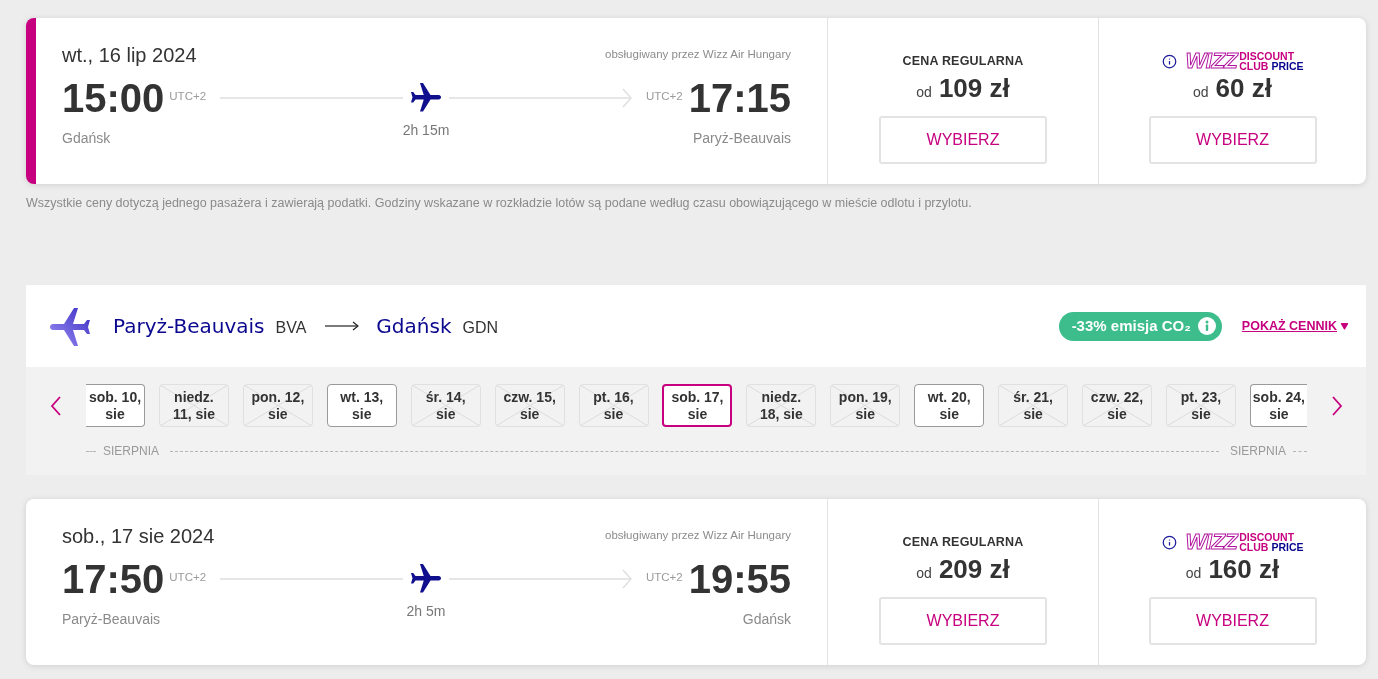  I want to click on date-option: pt. 23, sie, so click(1201, 405).